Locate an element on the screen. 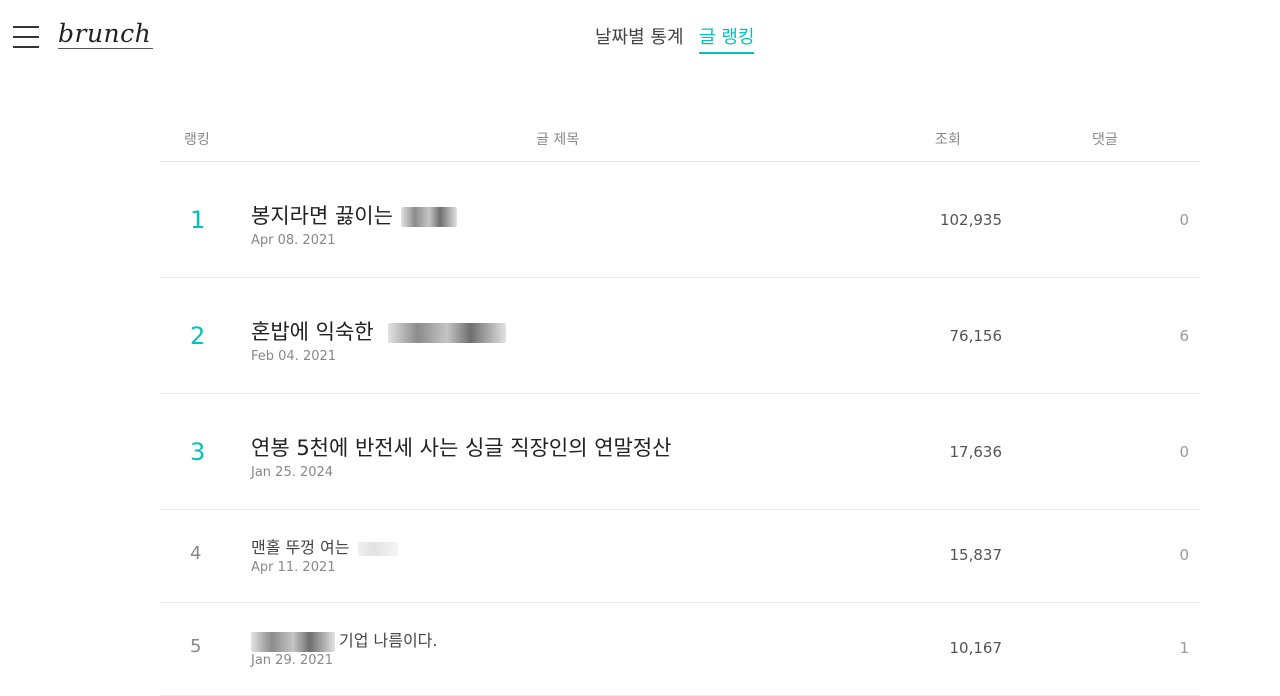 This screenshot has width=1280, height=696. post-date: Jan 25. 2024 is located at coordinates (292, 472).